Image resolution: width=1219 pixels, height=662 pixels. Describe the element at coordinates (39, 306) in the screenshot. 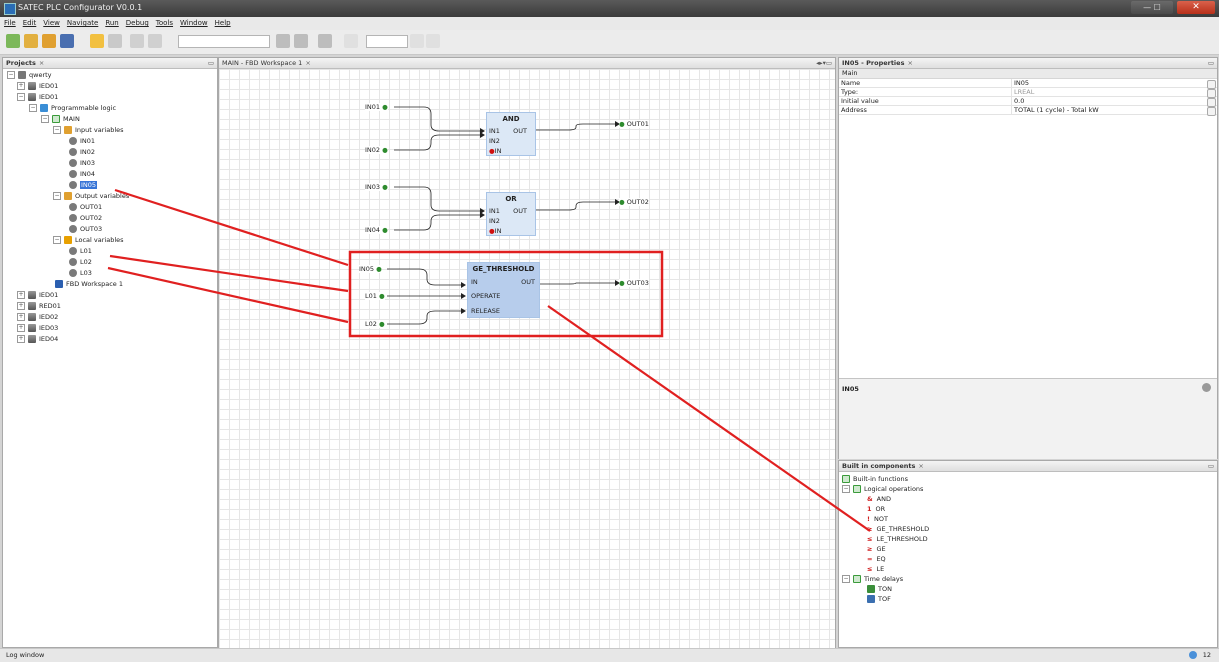

I see `tree-item-device: + RED01` at that location.